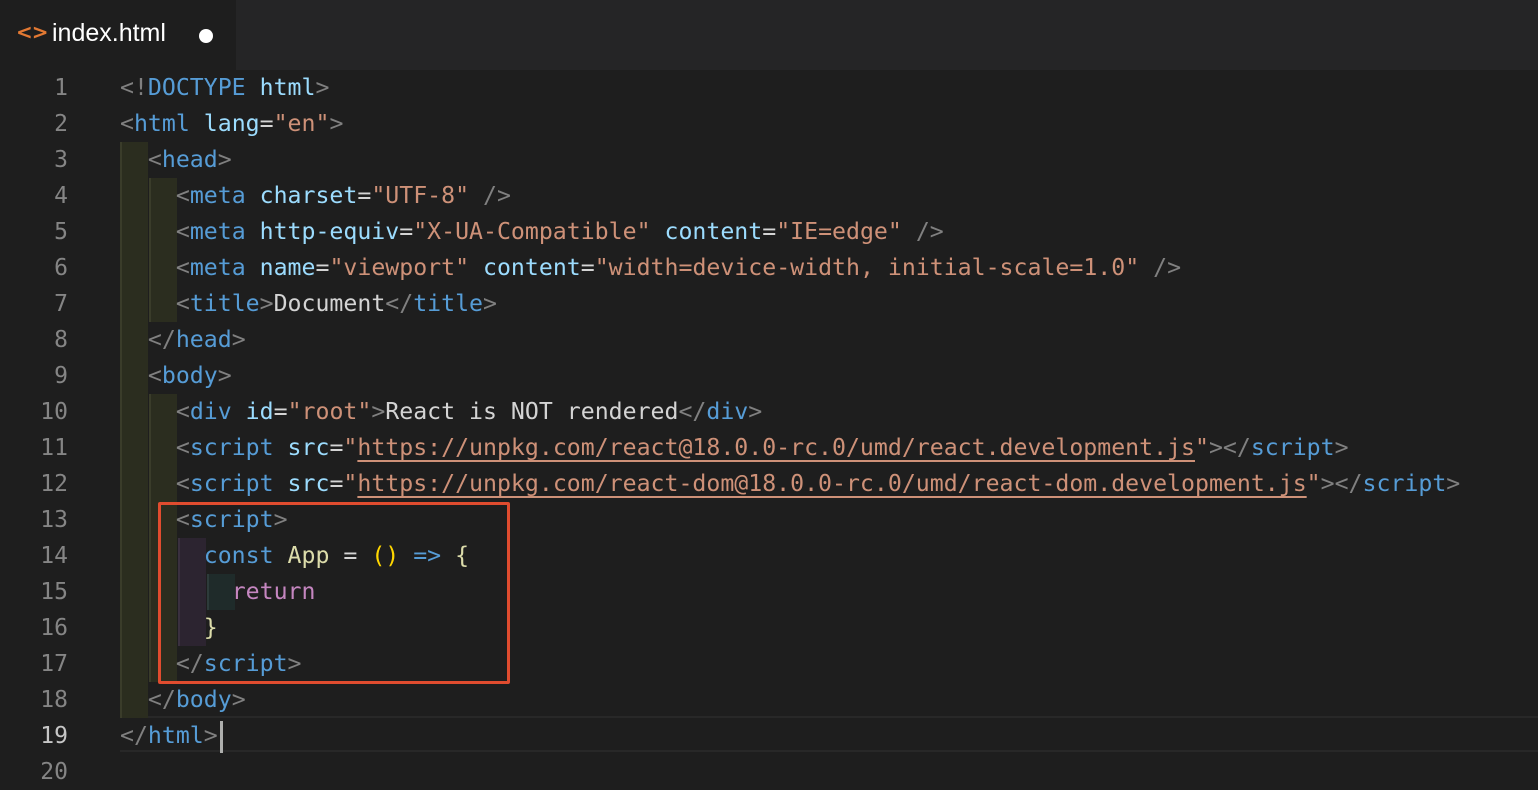 Image resolution: width=1538 pixels, height=790 pixels. What do you see at coordinates (206, 36) in the screenshot?
I see `unsaved-dot-icon` at bounding box center [206, 36].